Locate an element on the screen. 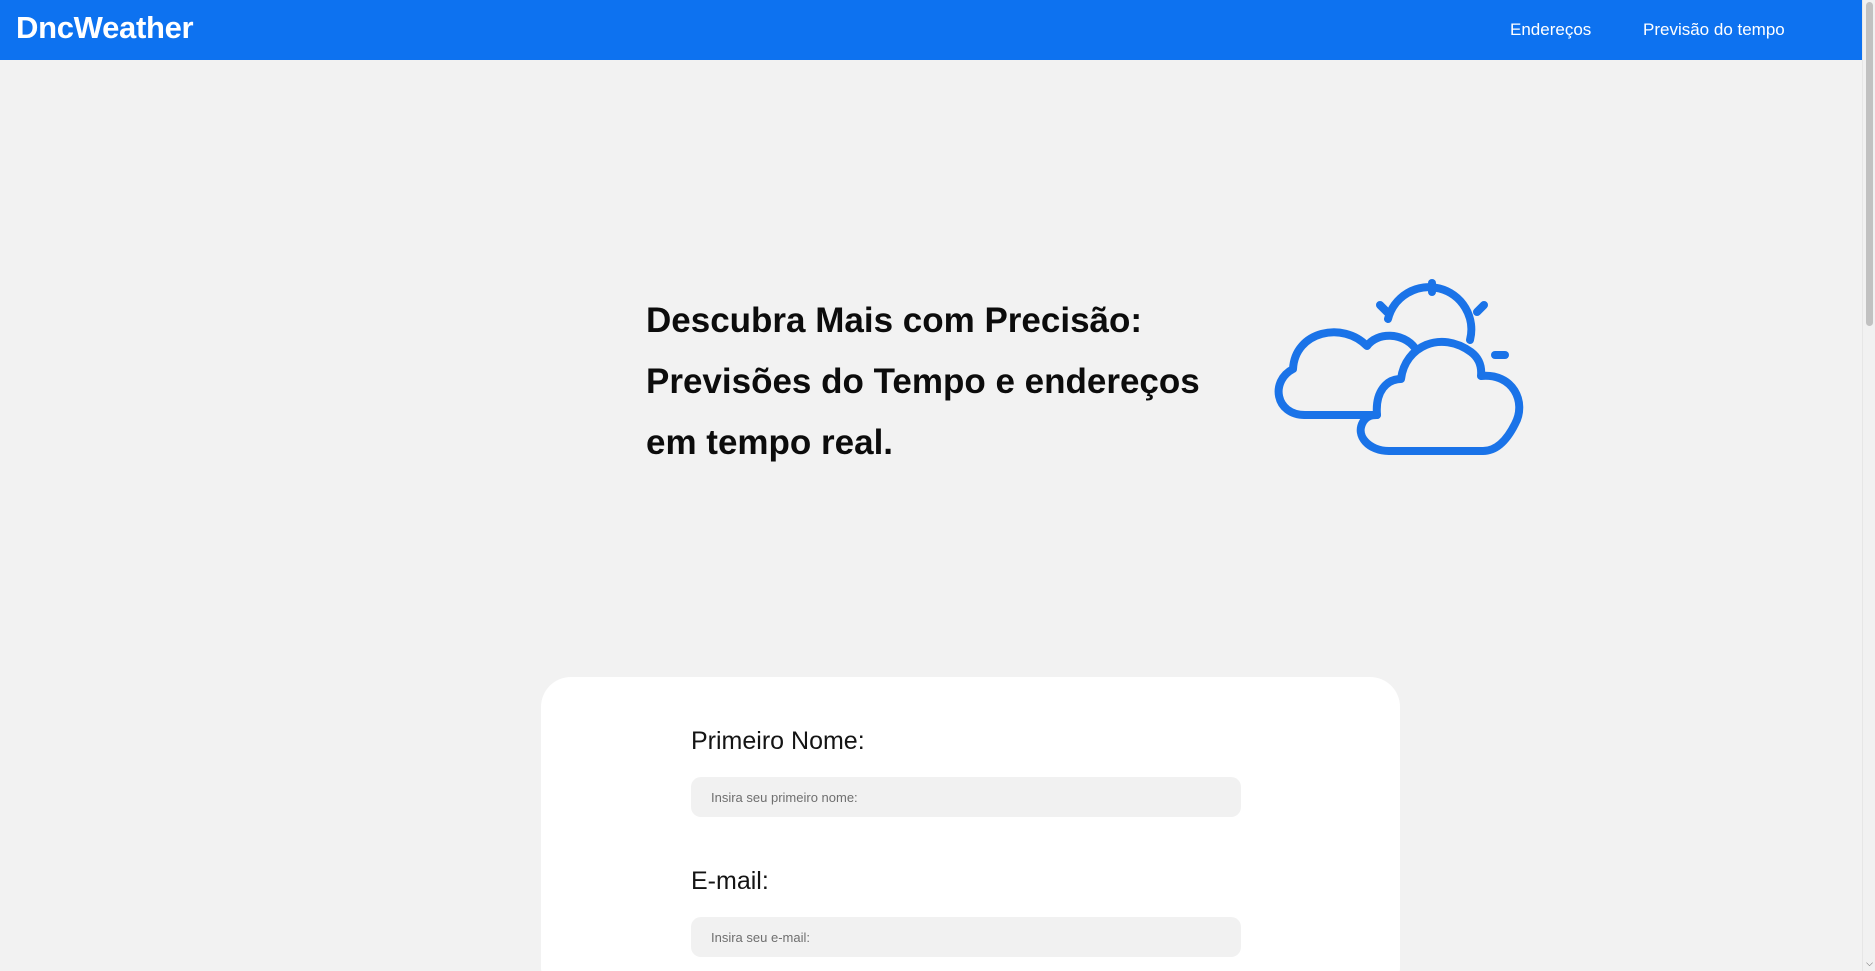 Image resolution: width=1875 pixels, height=971 pixels. scroll-down-arrow-icon: ⌵ is located at coordinates (1869, 963).